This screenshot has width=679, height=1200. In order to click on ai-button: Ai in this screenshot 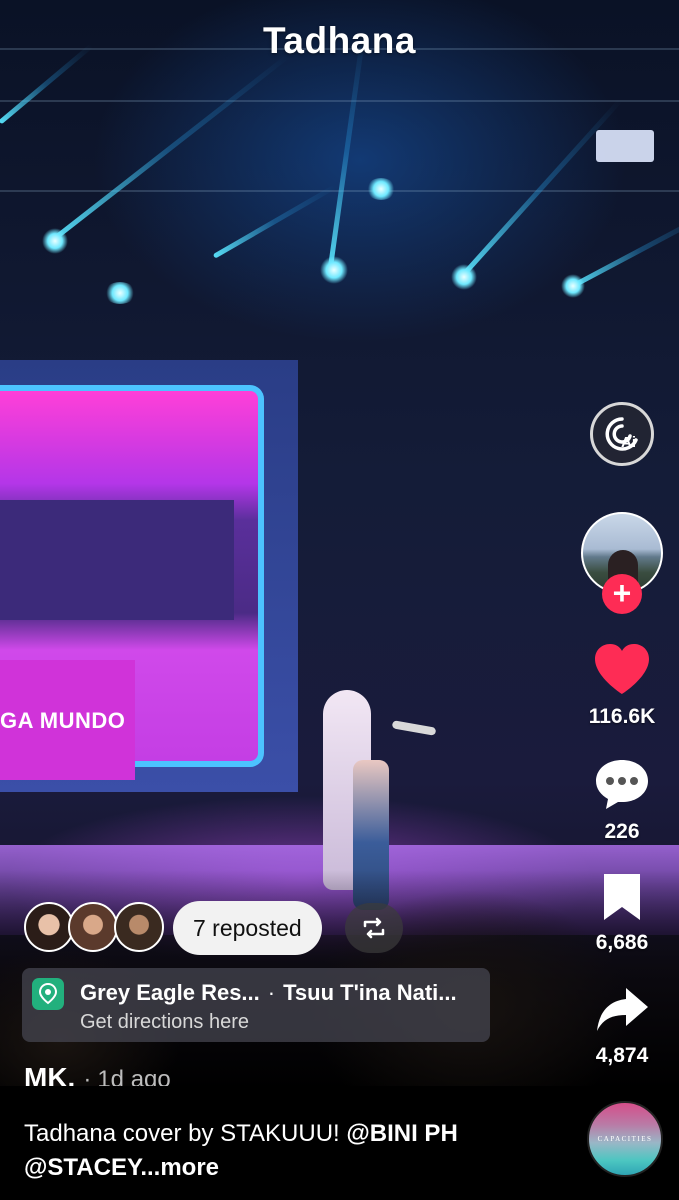, I will do `click(622, 434)`.